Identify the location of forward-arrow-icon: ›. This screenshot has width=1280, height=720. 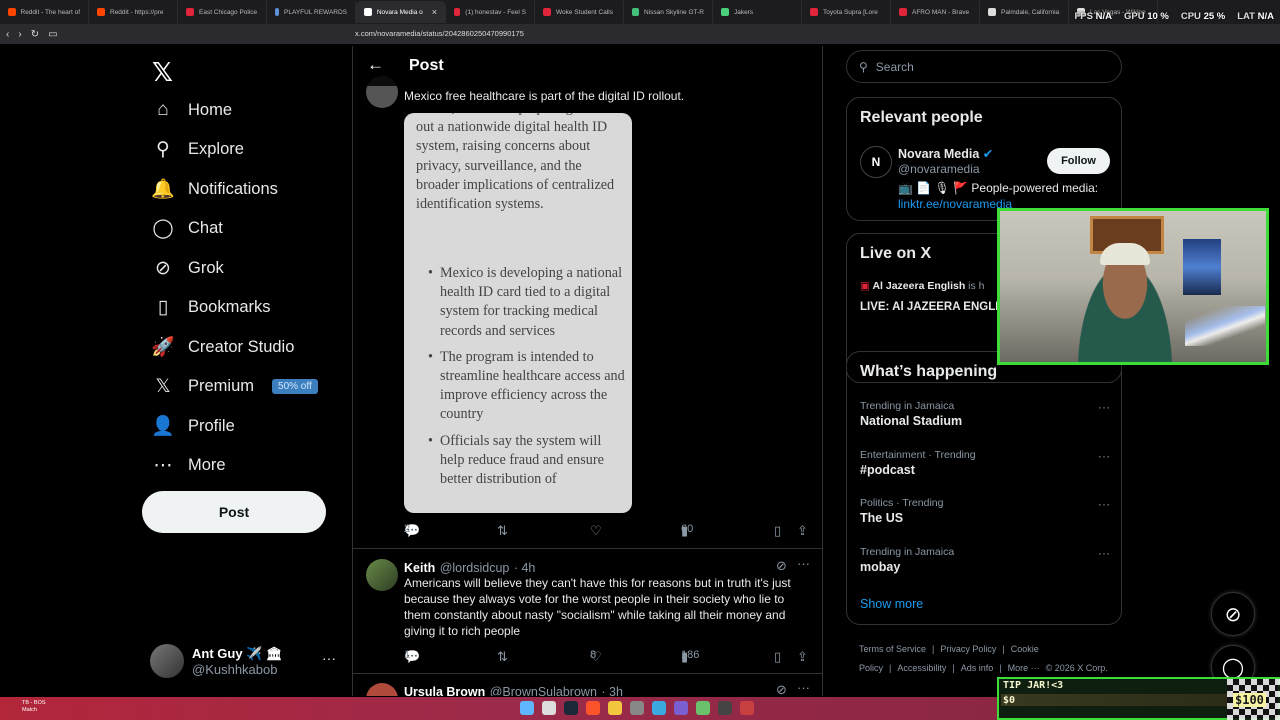
(19, 34).